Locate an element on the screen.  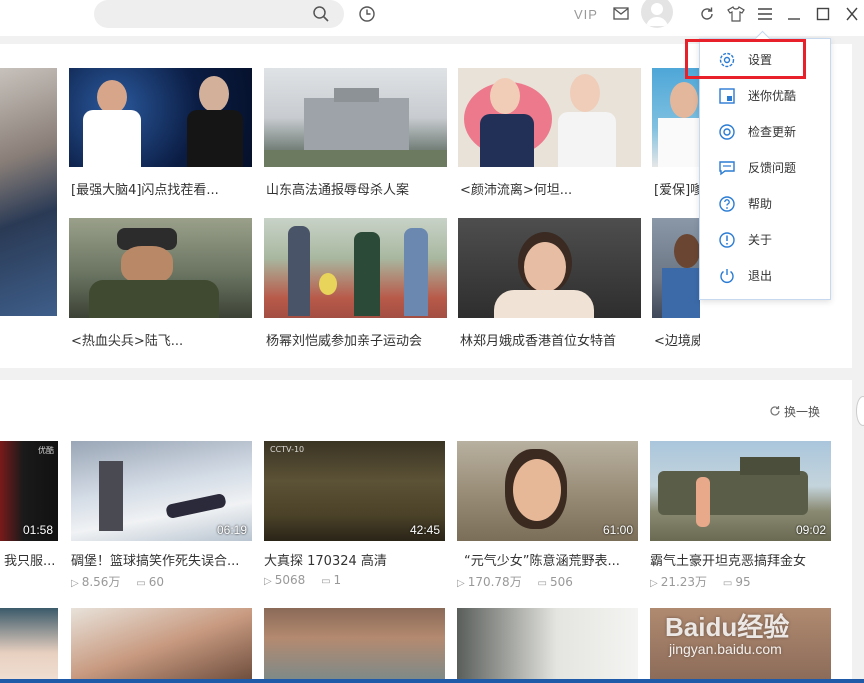
menu-item-label: 退出 is located at coordinates (760, 276).